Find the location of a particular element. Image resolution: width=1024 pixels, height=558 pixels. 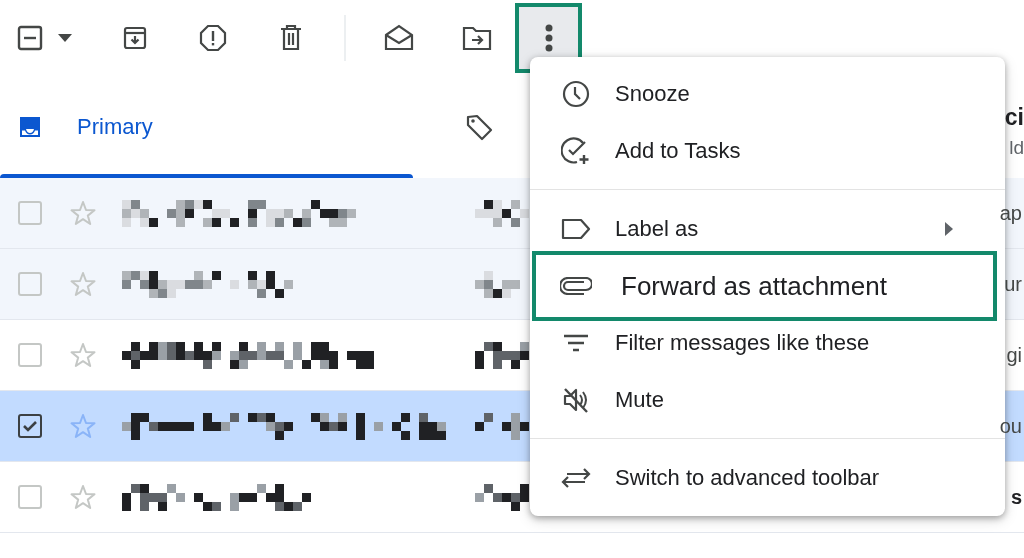

tab-subtitle: ld is located at coordinates (1016, 147).